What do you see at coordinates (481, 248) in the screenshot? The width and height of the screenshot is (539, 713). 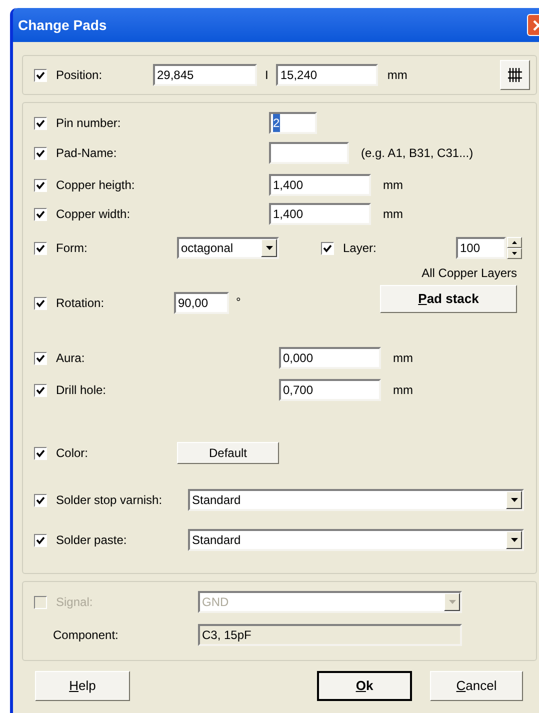 I see `text-field: 100` at bounding box center [481, 248].